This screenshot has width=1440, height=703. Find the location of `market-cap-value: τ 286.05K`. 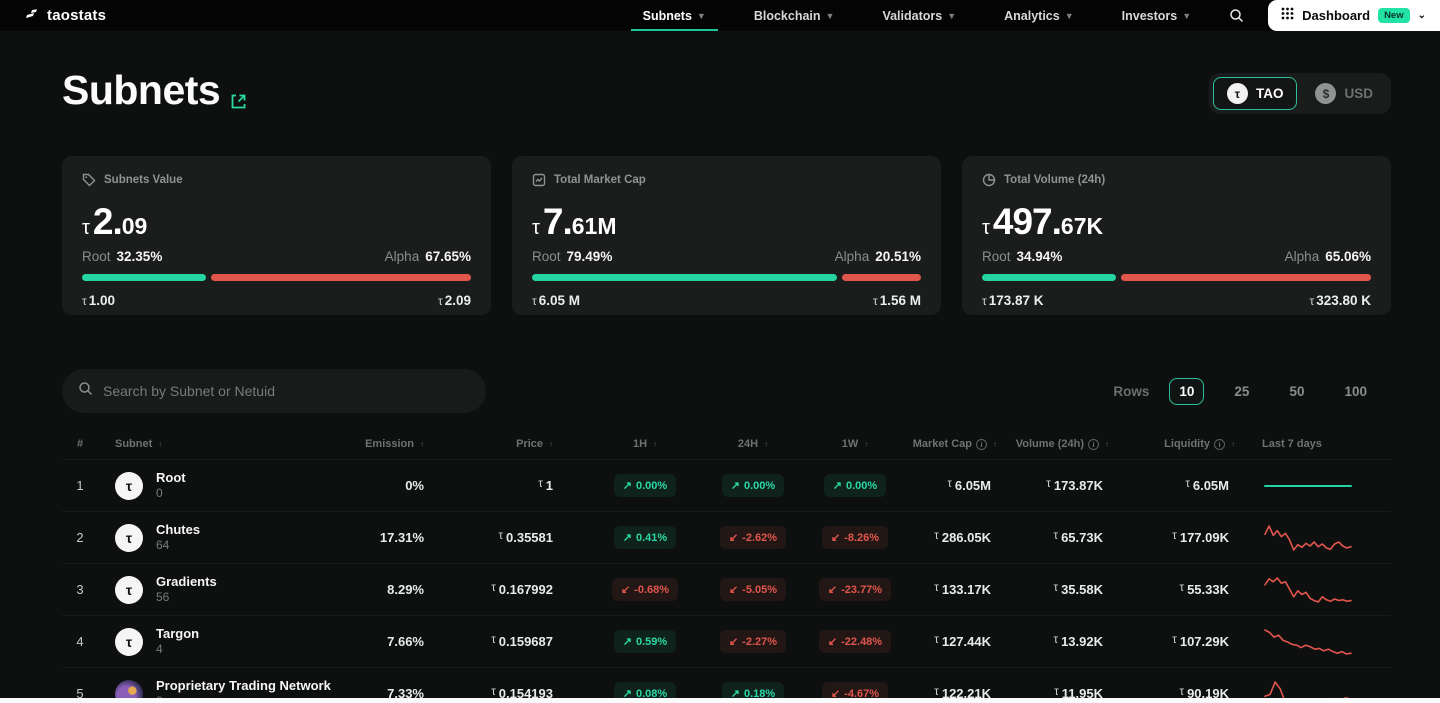

market-cap-value: τ 286.05K is located at coordinates (962, 537).